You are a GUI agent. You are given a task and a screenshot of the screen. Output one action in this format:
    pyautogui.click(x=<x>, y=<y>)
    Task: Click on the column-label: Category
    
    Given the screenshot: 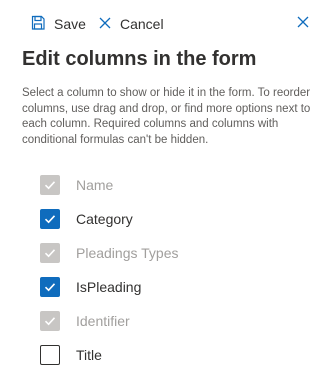 What is the action you would take?
    pyautogui.click(x=104, y=219)
    